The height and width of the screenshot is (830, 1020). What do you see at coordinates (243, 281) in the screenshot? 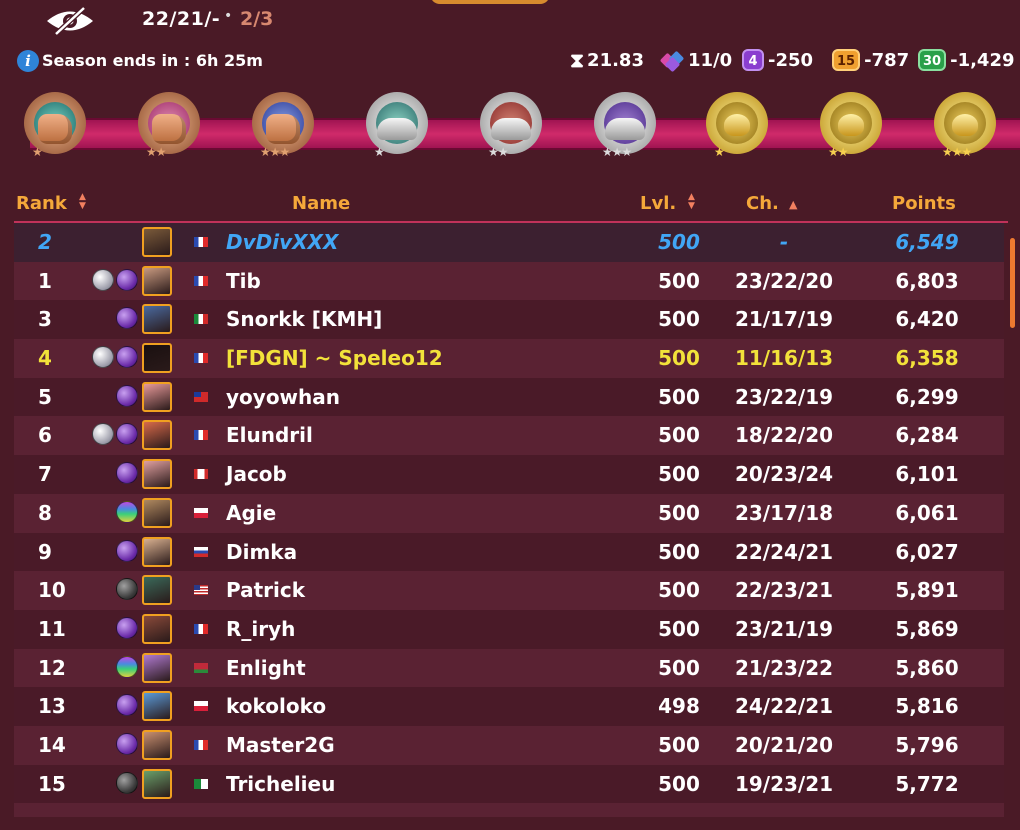
I see `row-name: Tib` at bounding box center [243, 281].